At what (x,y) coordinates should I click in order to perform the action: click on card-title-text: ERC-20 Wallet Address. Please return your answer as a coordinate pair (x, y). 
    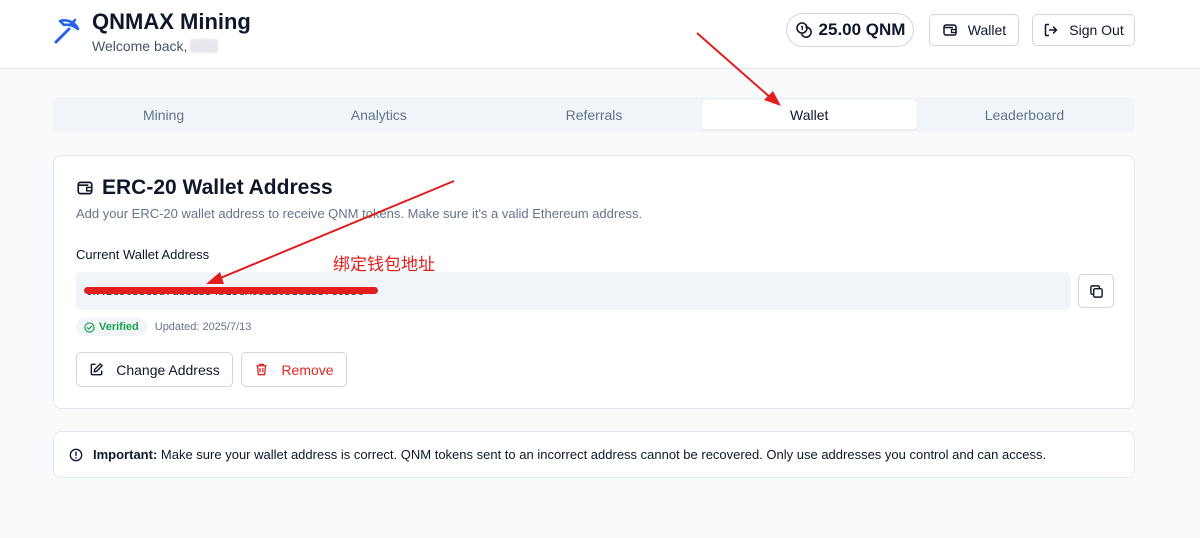
    Looking at the image, I should click on (217, 187).